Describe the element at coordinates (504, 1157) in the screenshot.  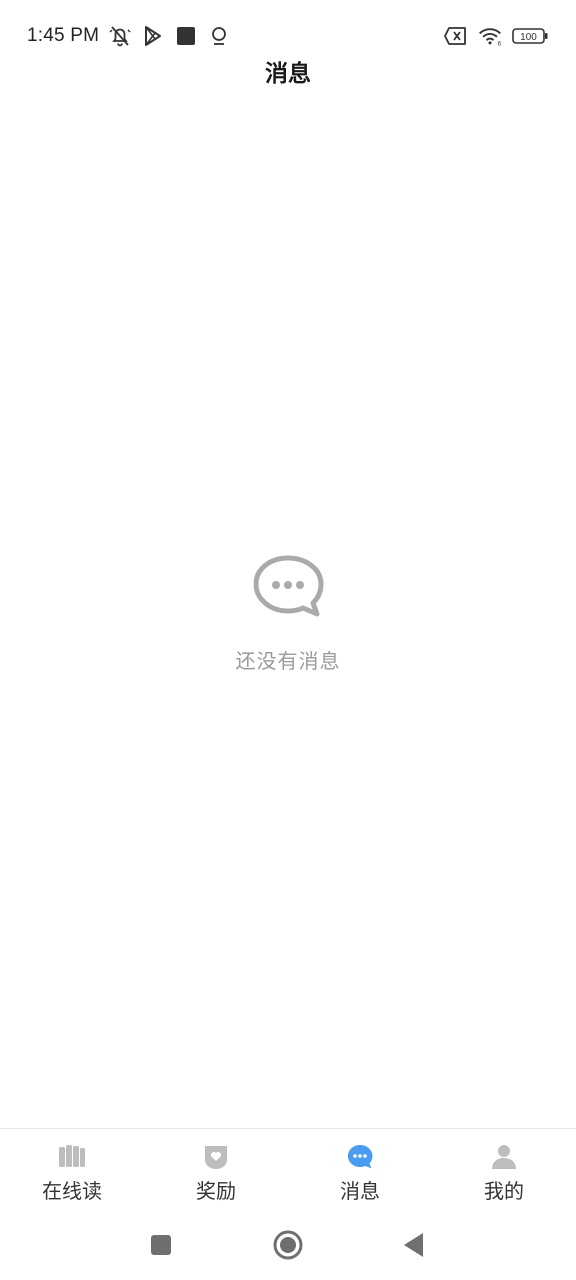
I see `person-icon` at that location.